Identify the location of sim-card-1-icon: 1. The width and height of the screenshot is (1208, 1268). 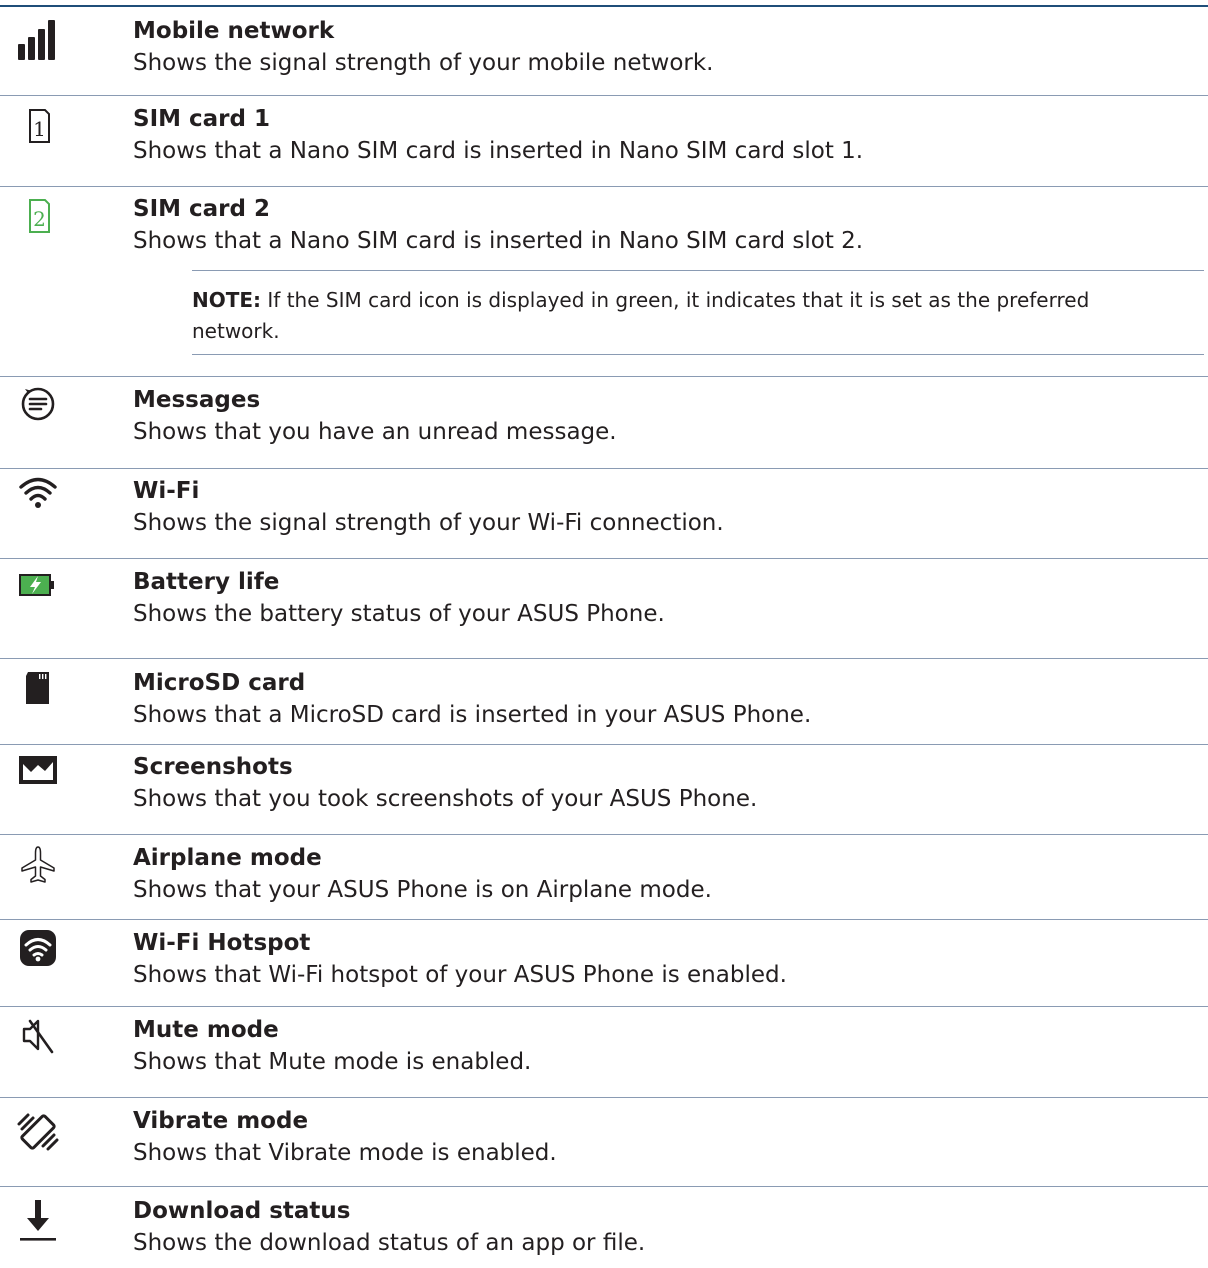
(38, 126).